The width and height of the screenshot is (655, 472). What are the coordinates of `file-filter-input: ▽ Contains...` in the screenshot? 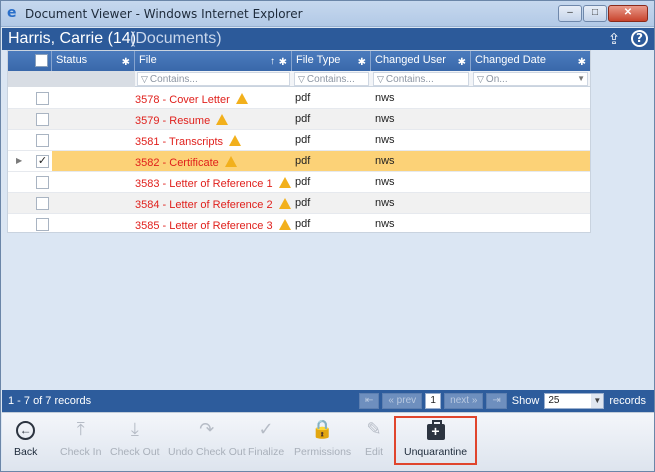 It's located at (213, 79).